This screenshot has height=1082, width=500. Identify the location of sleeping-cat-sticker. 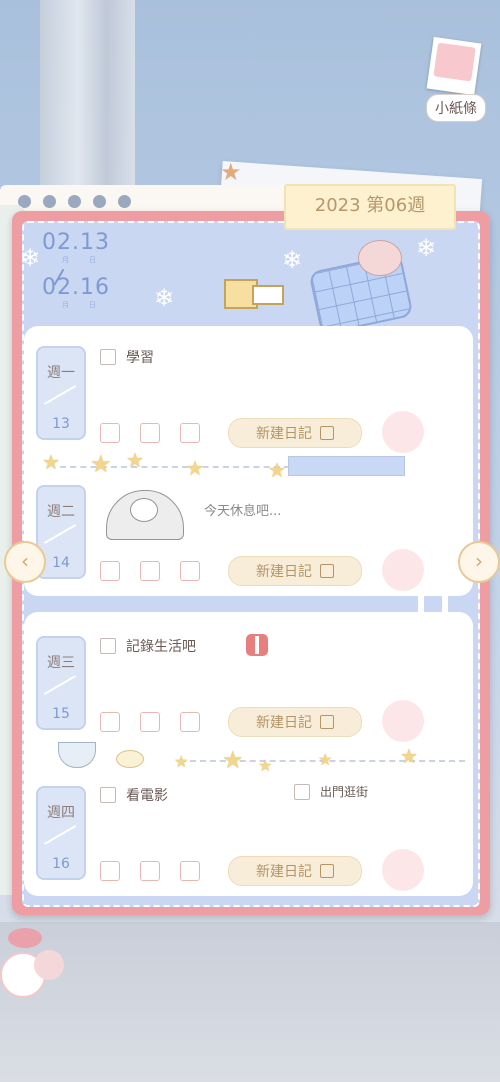
(254, 293).